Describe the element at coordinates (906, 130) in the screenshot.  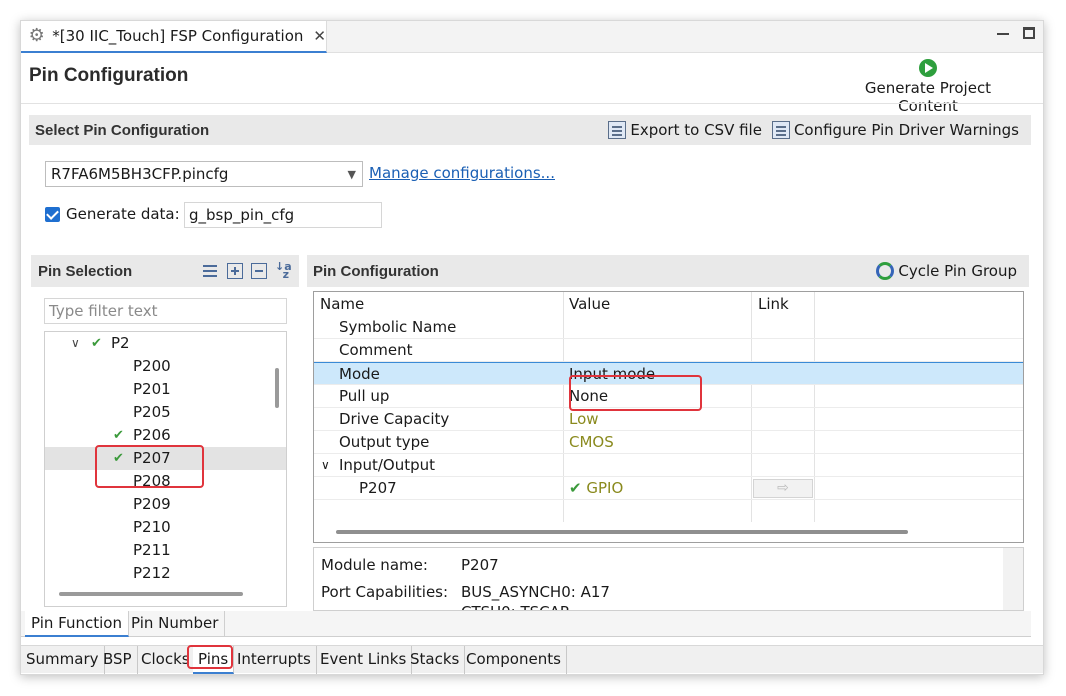
I see `configure-warnings-label: Configure Pin Driver Warnings` at that location.